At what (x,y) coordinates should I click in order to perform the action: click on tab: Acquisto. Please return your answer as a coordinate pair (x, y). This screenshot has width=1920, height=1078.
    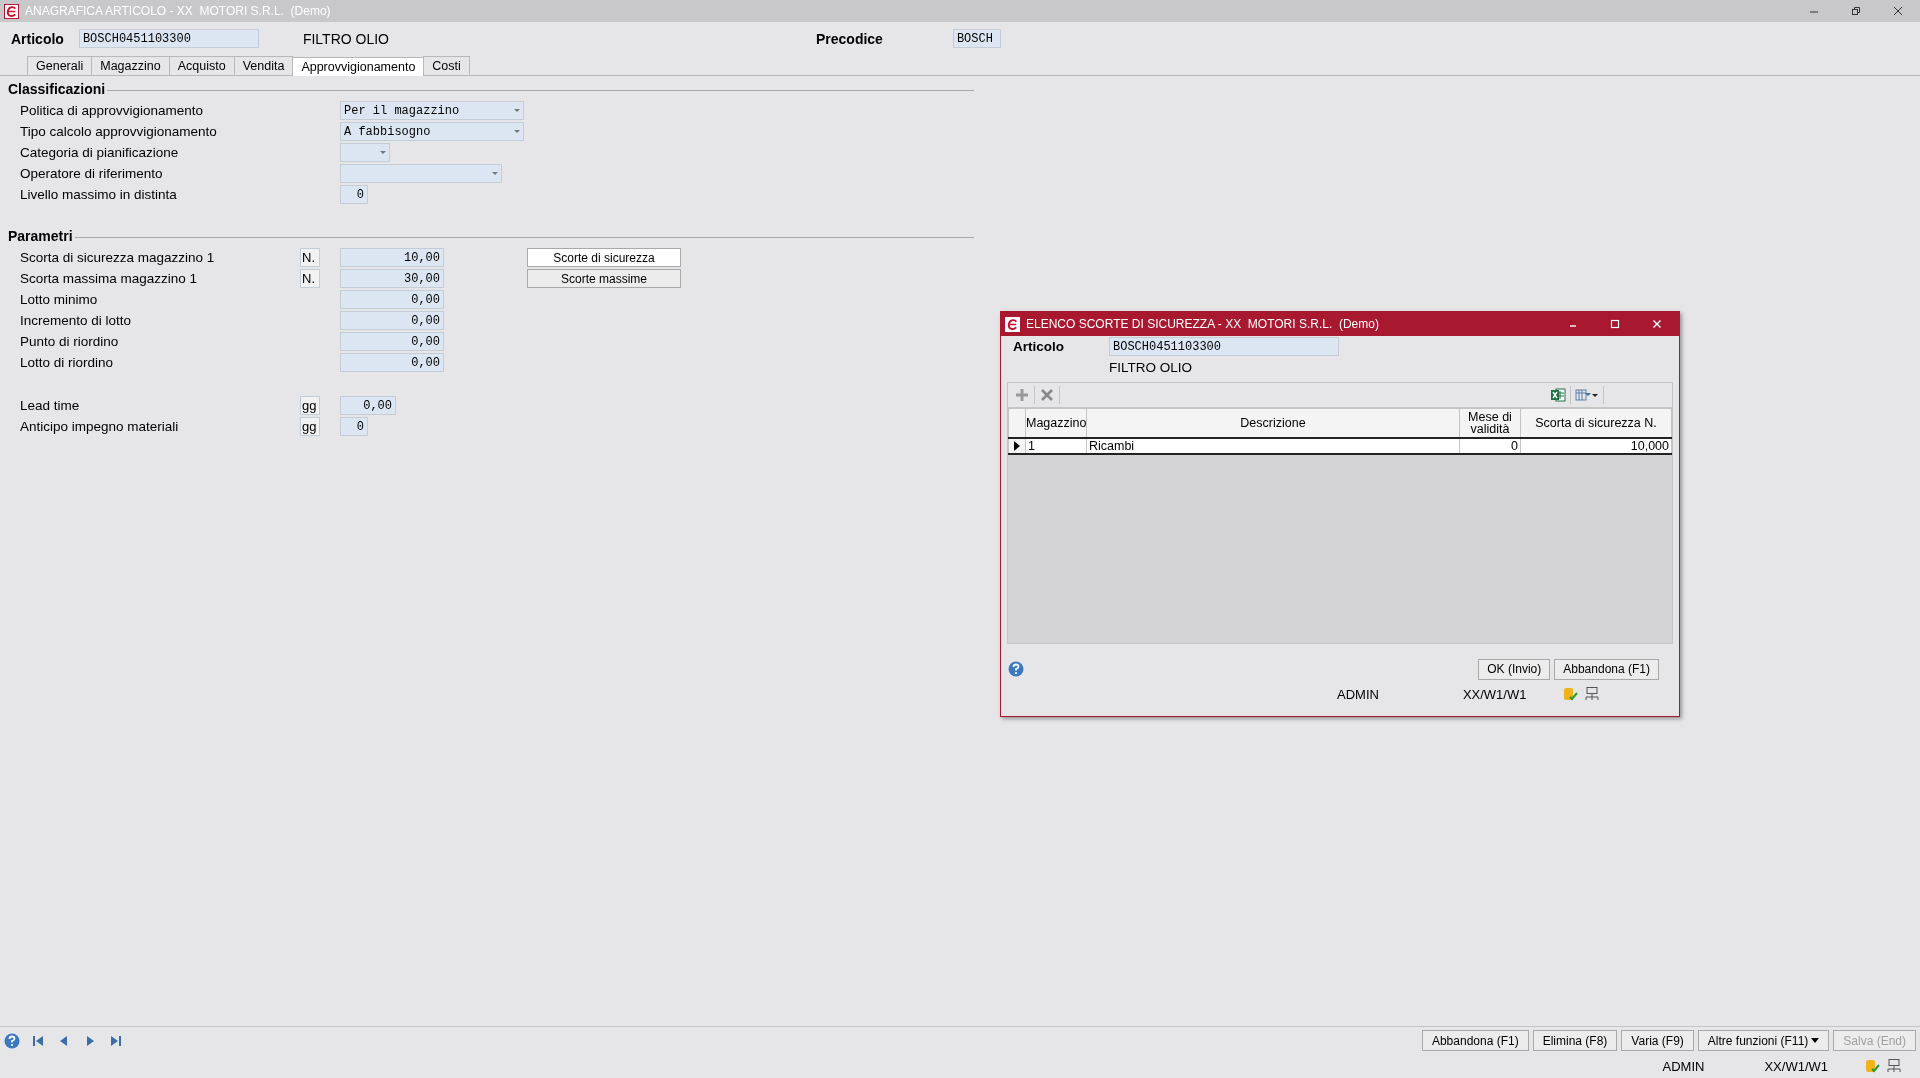
    Looking at the image, I should click on (201, 65).